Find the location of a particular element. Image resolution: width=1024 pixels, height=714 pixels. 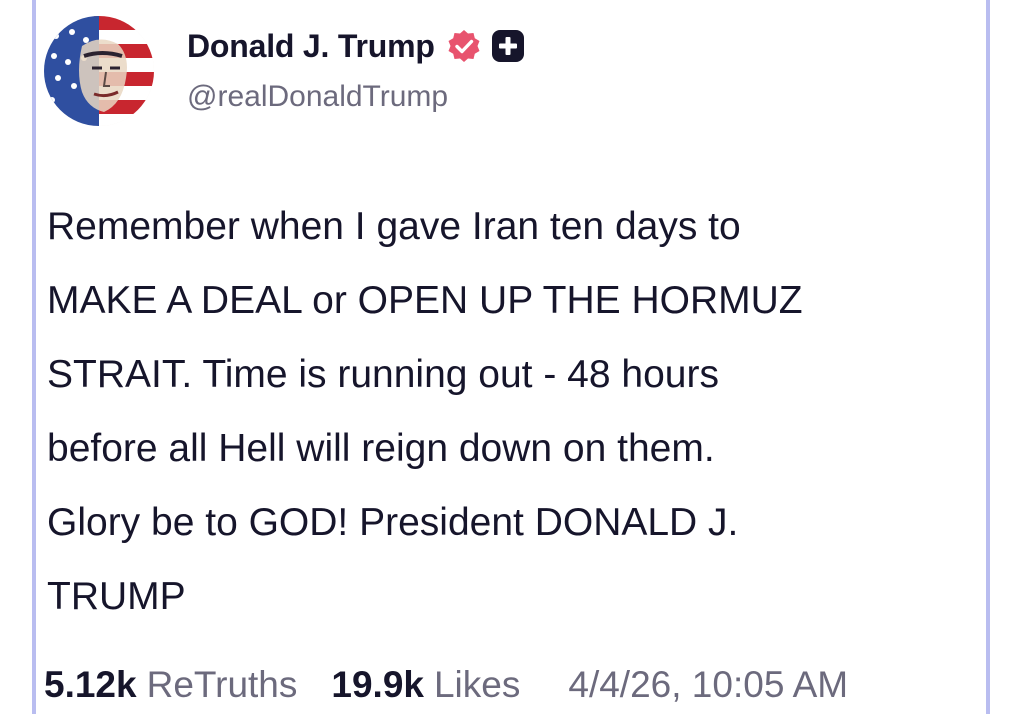

author-handle: @realDonaldTrump is located at coordinates (317, 97).